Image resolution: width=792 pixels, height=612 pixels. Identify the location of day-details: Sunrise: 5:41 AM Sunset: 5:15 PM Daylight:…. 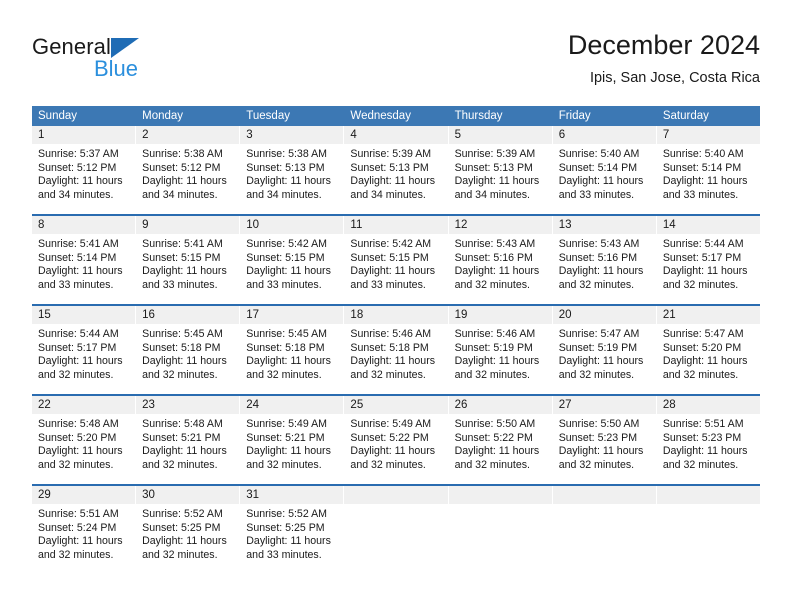
(187, 263).